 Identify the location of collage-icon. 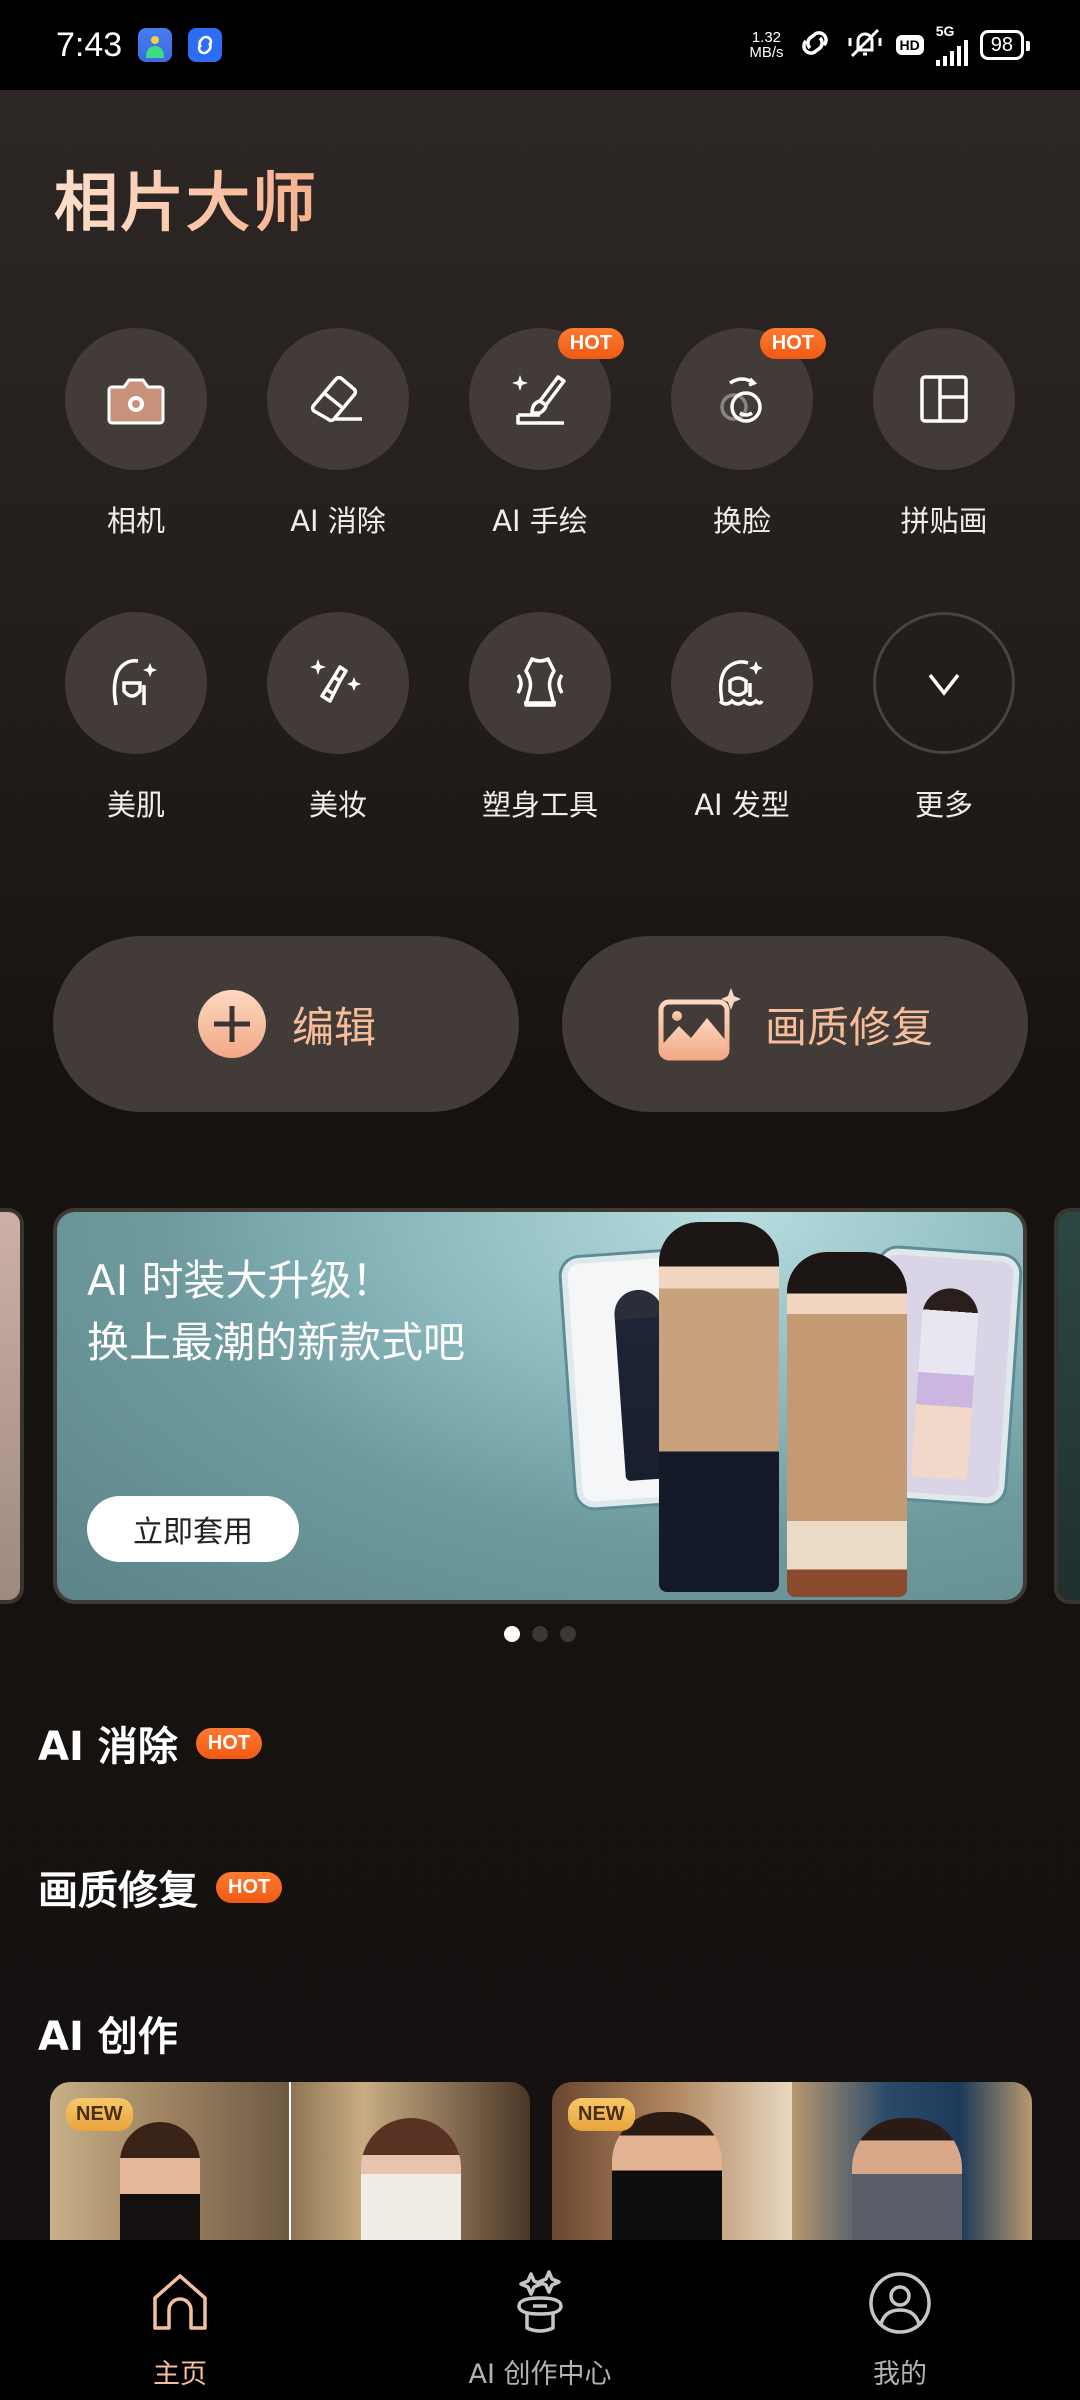
(944, 399).